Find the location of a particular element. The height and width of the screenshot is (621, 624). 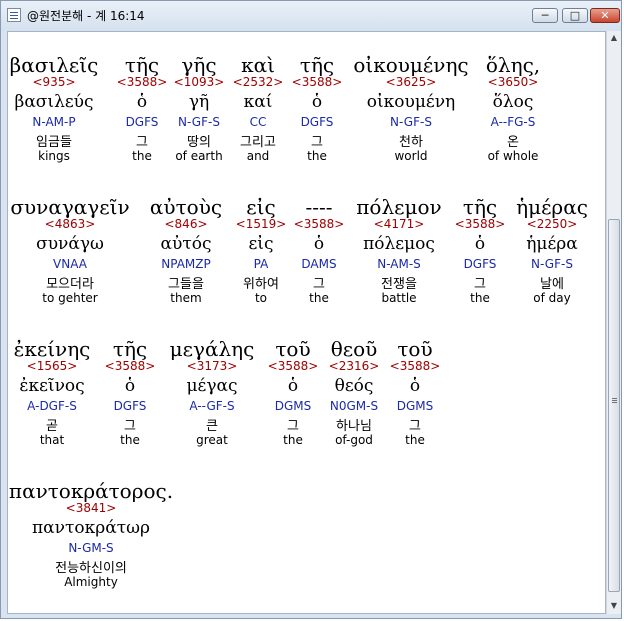

minimize-button: ─ is located at coordinates (545, 15).